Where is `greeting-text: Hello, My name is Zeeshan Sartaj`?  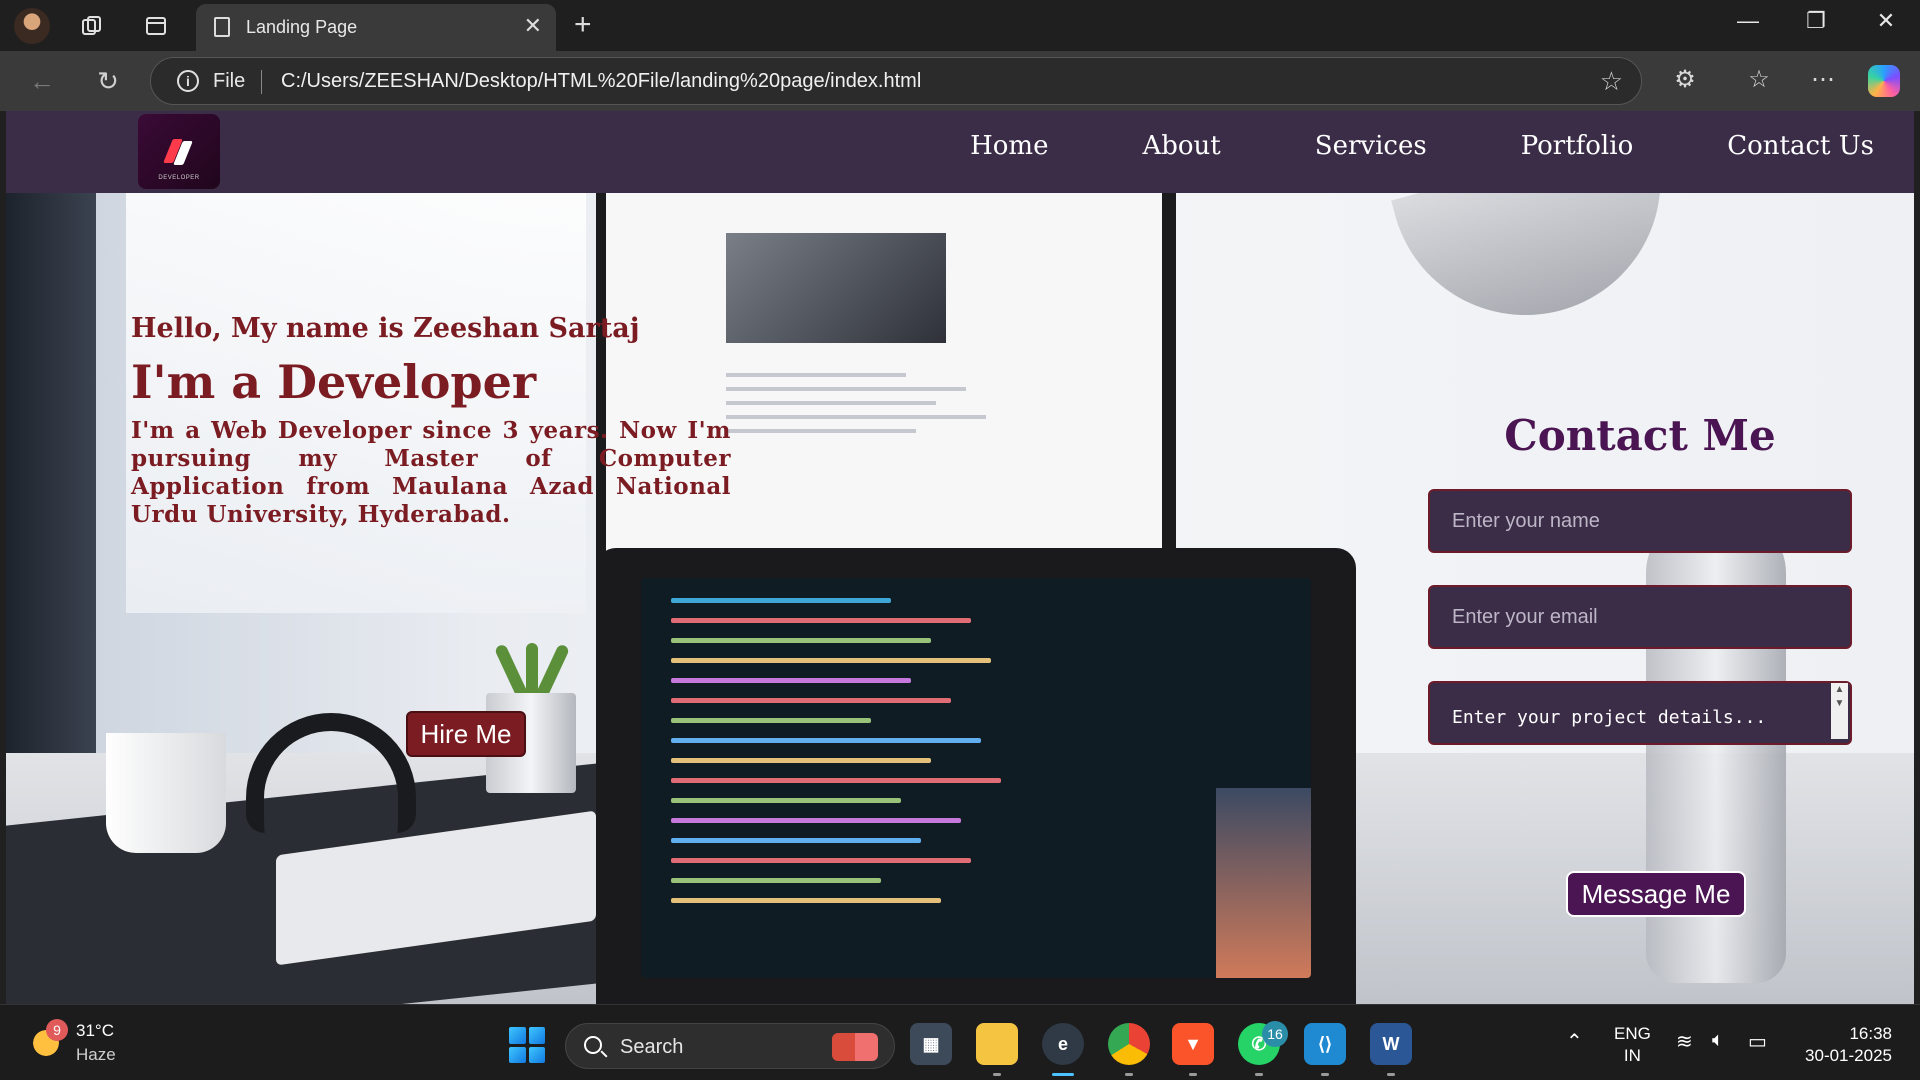 greeting-text: Hello, My name is Zeeshan Sartaj is located at coordinates (385, 328).